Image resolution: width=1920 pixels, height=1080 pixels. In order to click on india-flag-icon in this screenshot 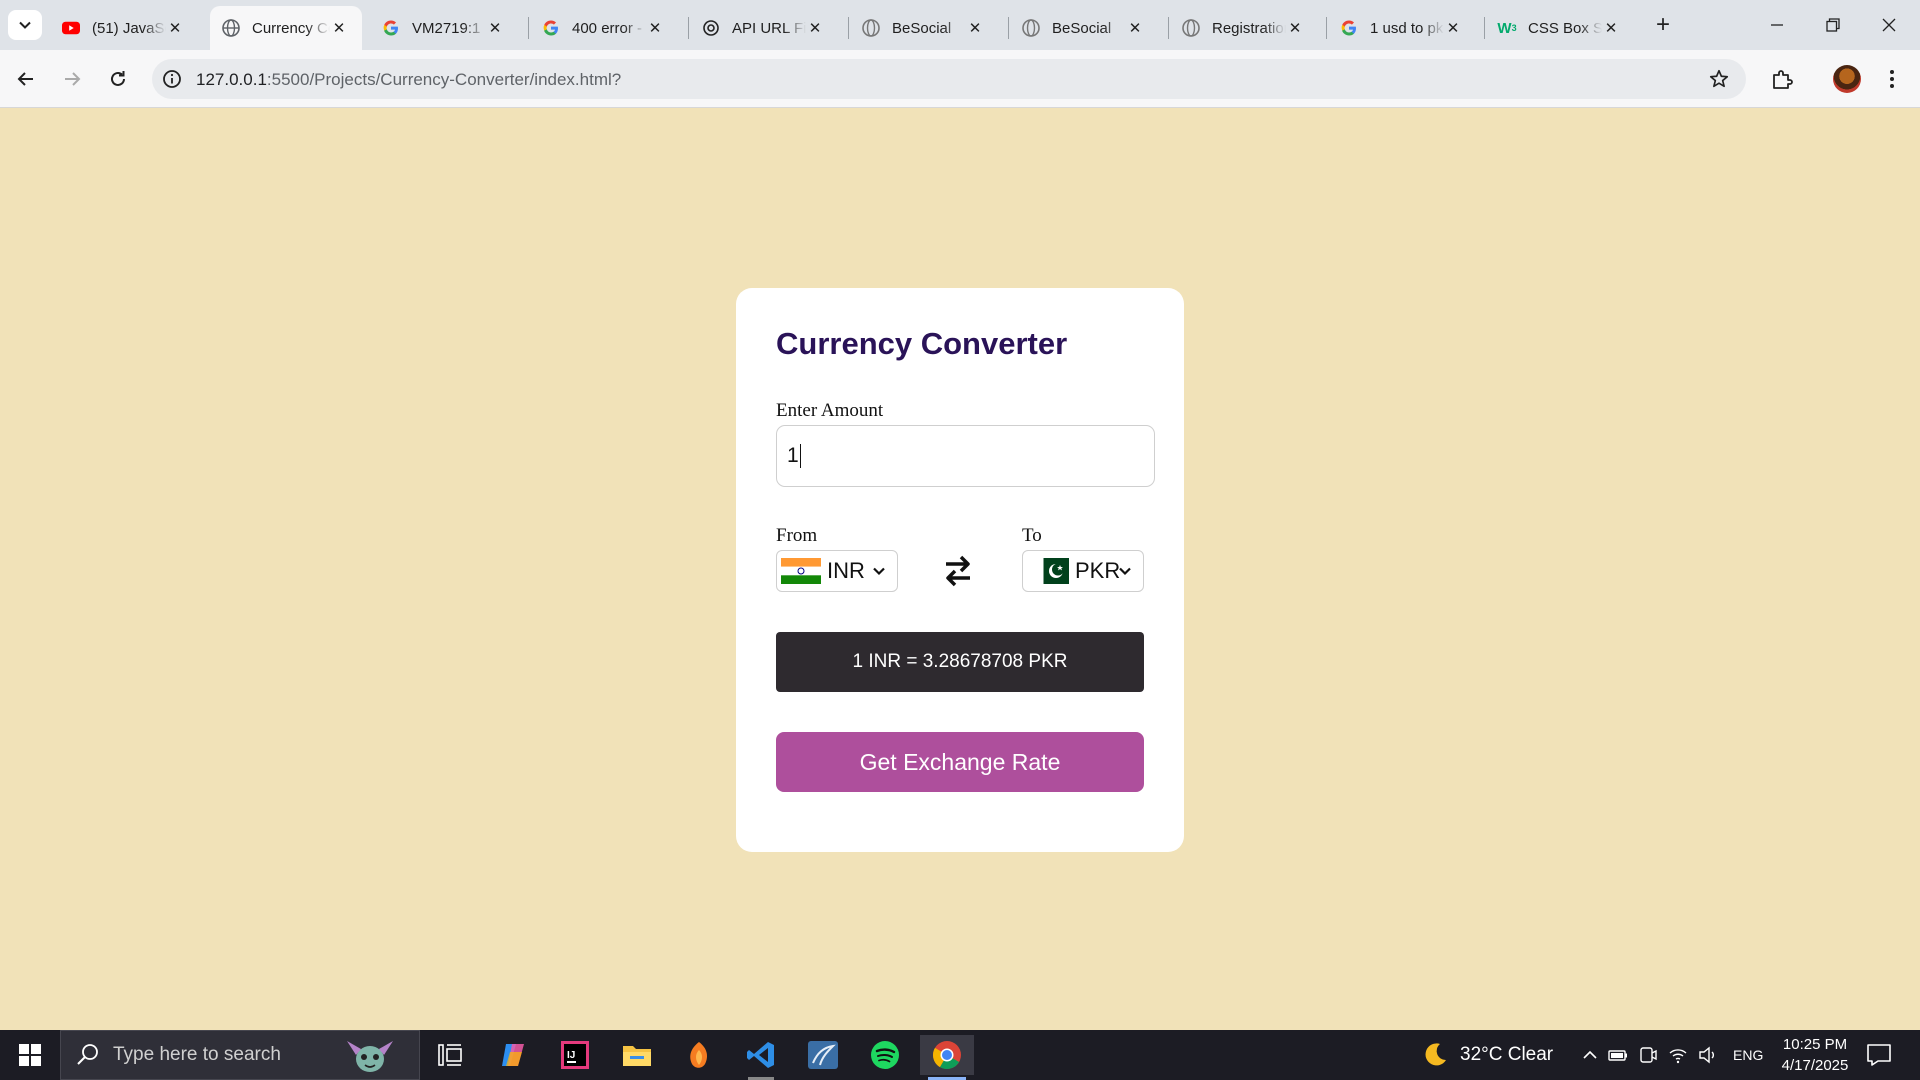, I will do `click(801, 571)`.